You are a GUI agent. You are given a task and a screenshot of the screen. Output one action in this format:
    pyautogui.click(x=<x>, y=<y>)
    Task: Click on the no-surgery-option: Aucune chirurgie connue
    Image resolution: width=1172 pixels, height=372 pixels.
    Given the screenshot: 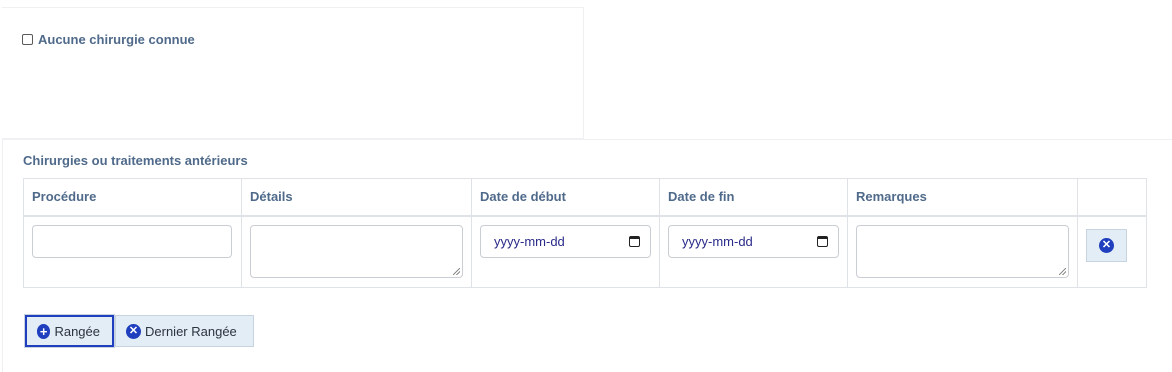 What is the action you would take?
    pyautogui.click(x=108, y=39)
    